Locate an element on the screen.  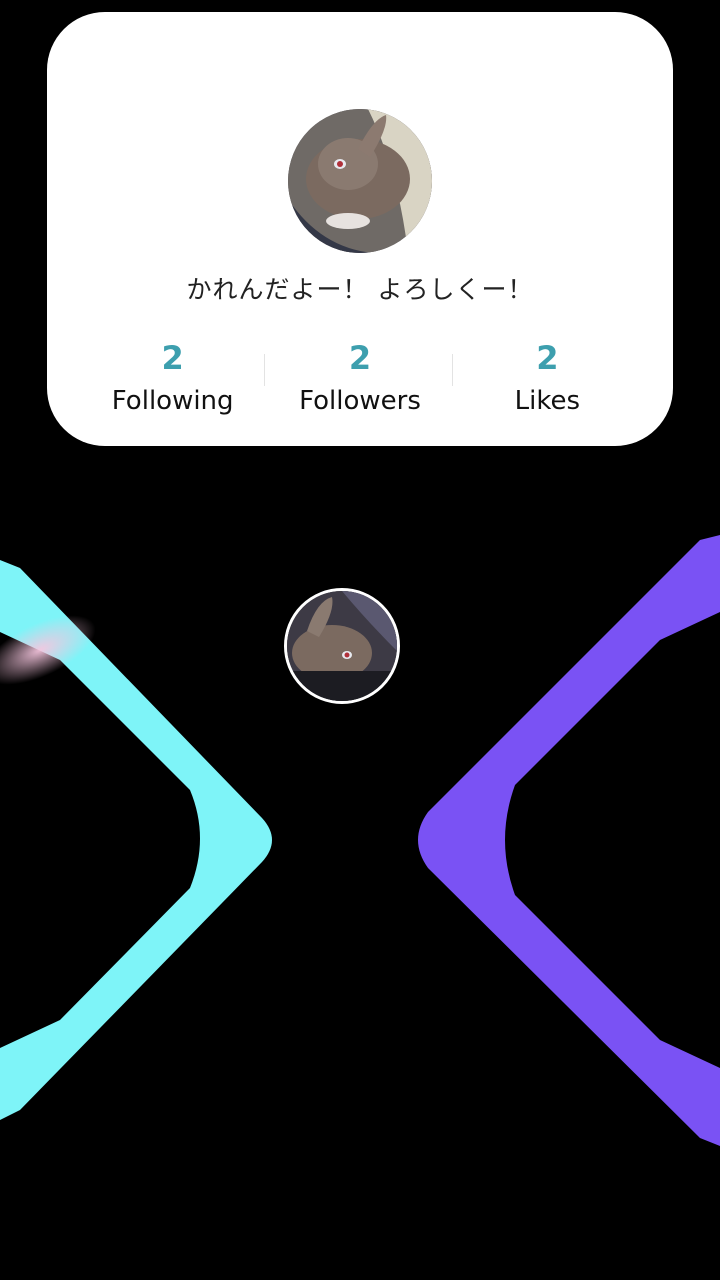
following-label: Following is located at coordinates (172, 401).